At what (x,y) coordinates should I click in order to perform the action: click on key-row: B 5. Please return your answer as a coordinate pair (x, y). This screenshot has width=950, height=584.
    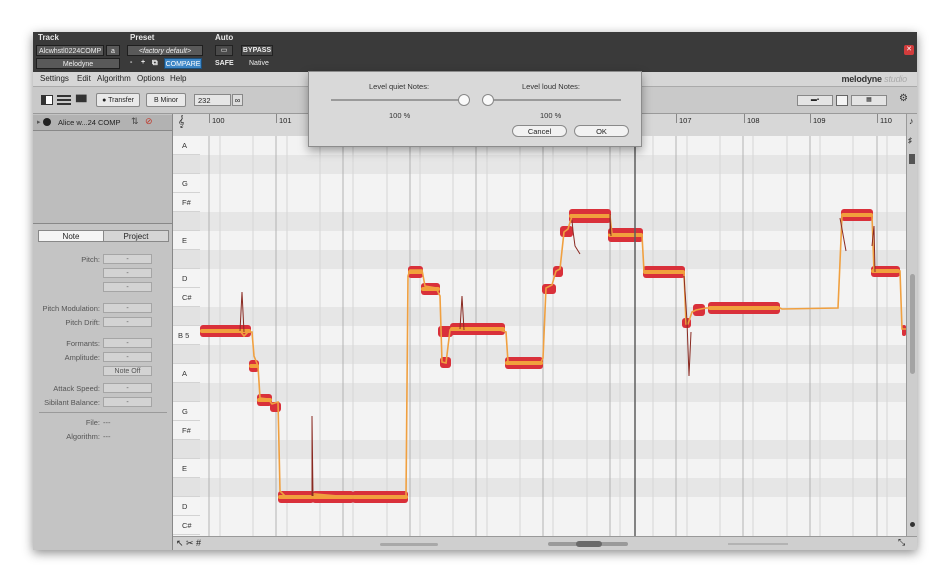
    Looking at the image, I should click on (186, 335).